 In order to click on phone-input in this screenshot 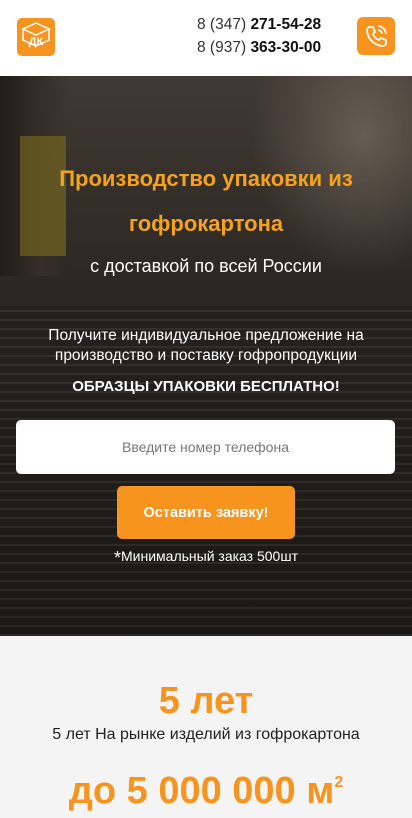, I will do `click(205, 447)`.